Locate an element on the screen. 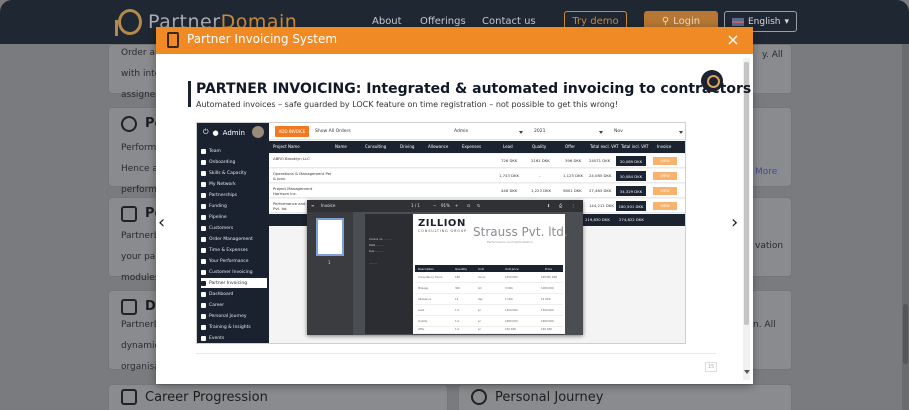  card-title: Career Progression is located at coordinates (206, 397).